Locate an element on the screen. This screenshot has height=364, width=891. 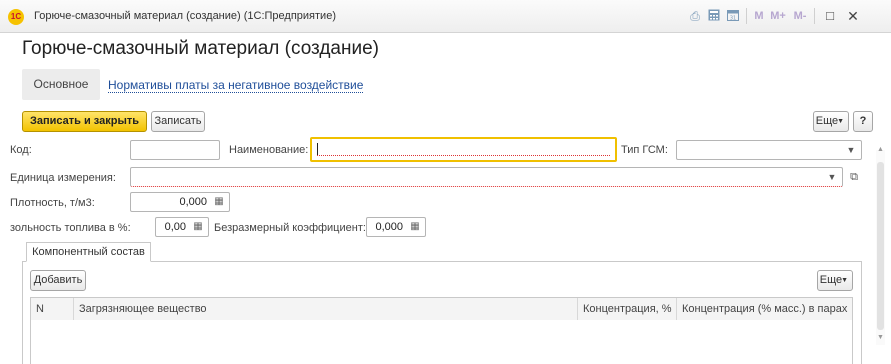
tab-components: Компонентный состав is located at coordinates (88, 252).